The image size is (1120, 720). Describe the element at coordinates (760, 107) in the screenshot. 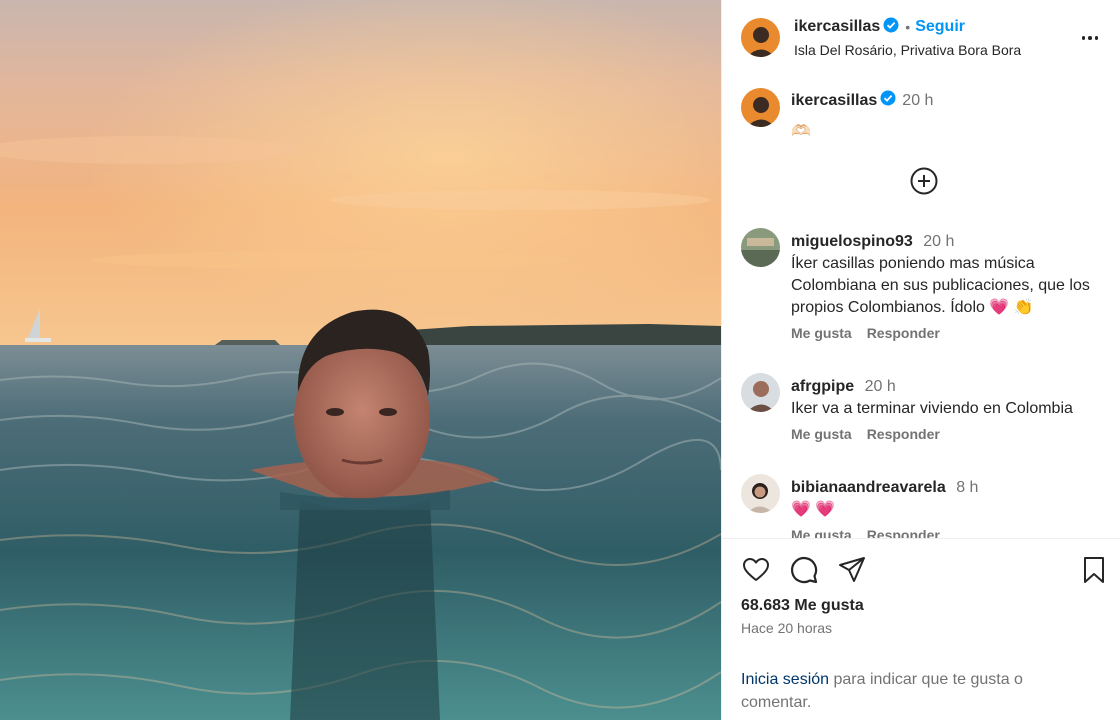

I see `caption-author-avatar` at that location.